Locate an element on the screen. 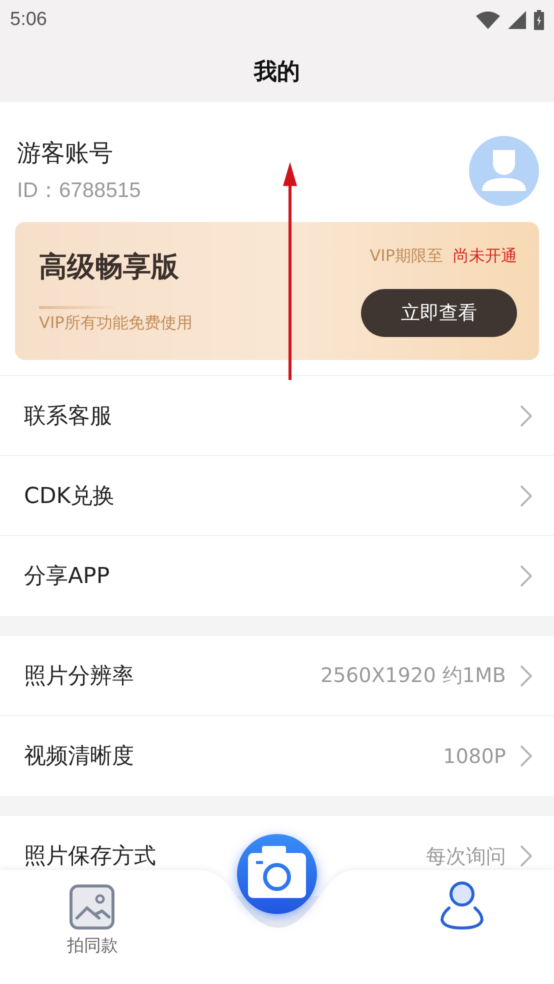 The width and height of the screenshot is (554, 984). expiry-label: VIP期限至 is located at coordinates (406, 256).